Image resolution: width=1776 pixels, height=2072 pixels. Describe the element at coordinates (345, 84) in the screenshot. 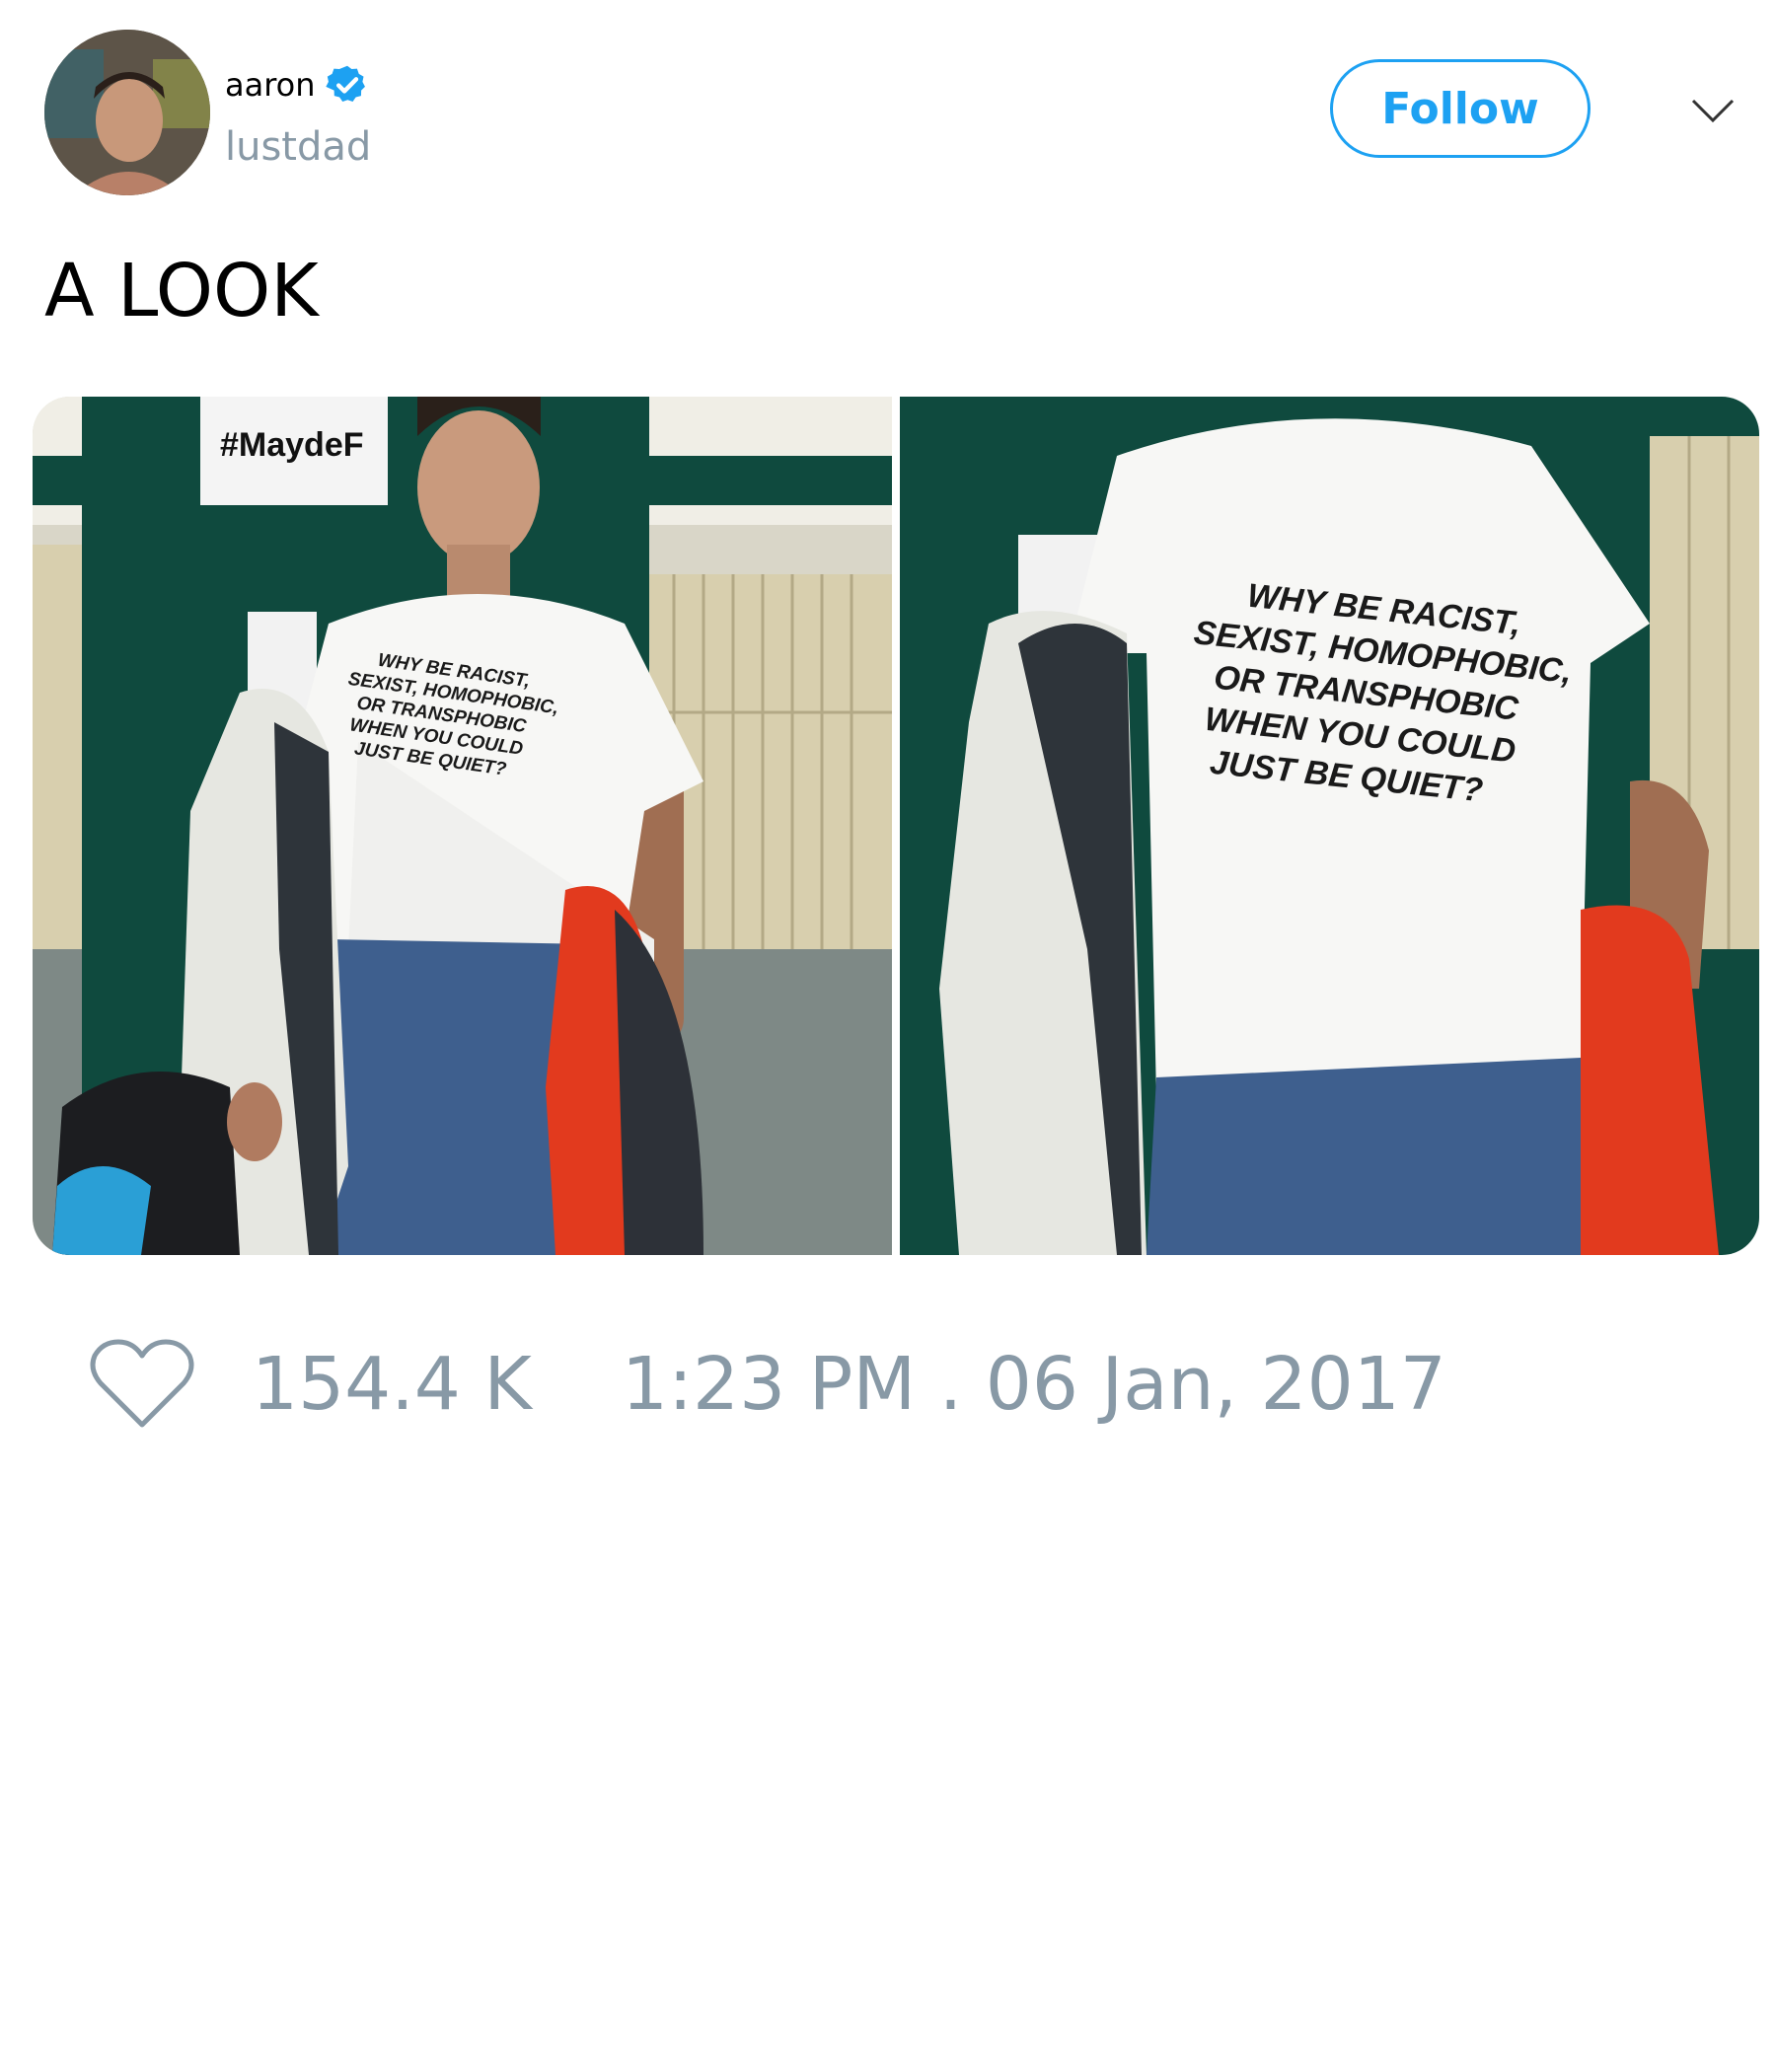

I see `verified-badge-icon` at that location.